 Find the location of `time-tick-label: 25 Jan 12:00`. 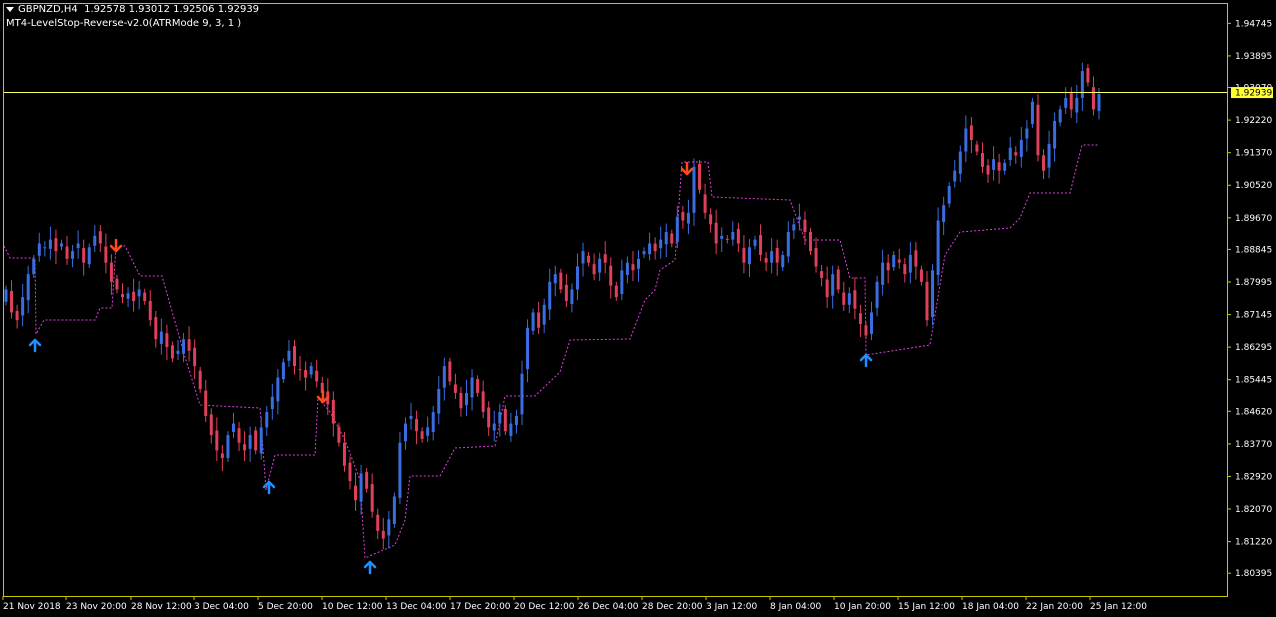

time-tick-label: 25 Jan 12:00 is located at coordinates (1118, 607).